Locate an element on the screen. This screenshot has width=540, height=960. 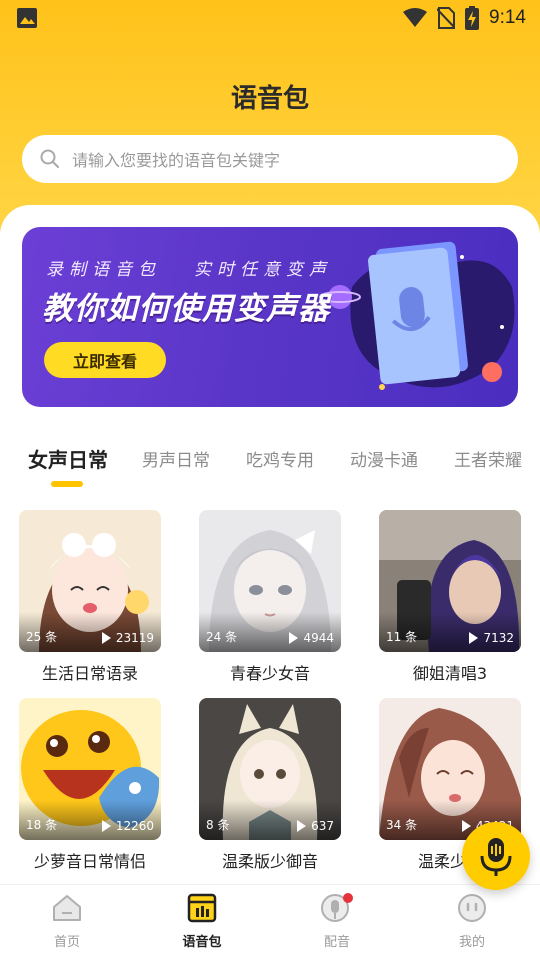
wifi-icon is located at coordinates (415, 17).